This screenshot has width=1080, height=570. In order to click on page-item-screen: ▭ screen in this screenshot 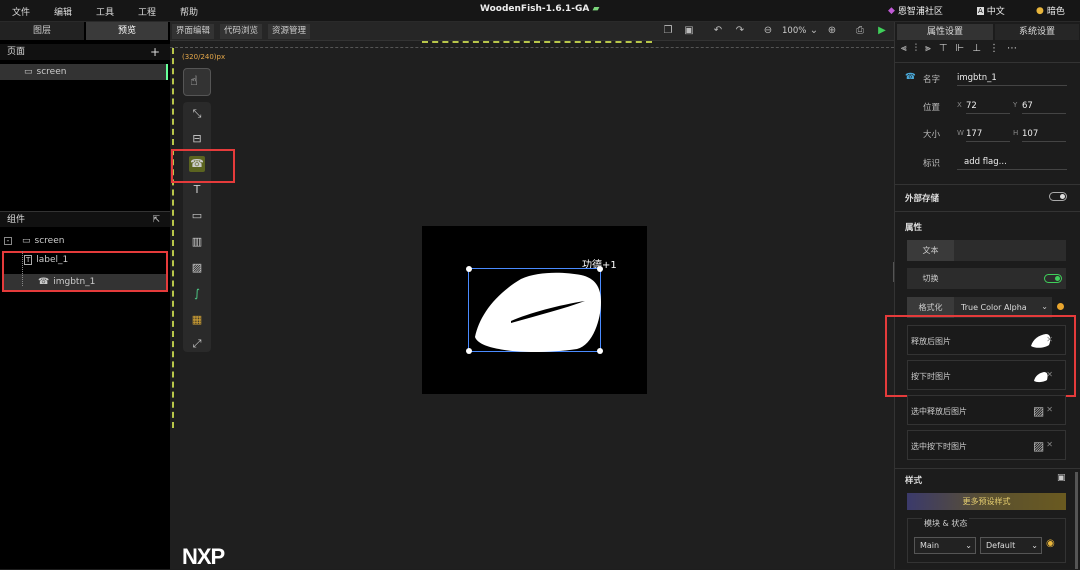, I will do `click(84, 72)`.